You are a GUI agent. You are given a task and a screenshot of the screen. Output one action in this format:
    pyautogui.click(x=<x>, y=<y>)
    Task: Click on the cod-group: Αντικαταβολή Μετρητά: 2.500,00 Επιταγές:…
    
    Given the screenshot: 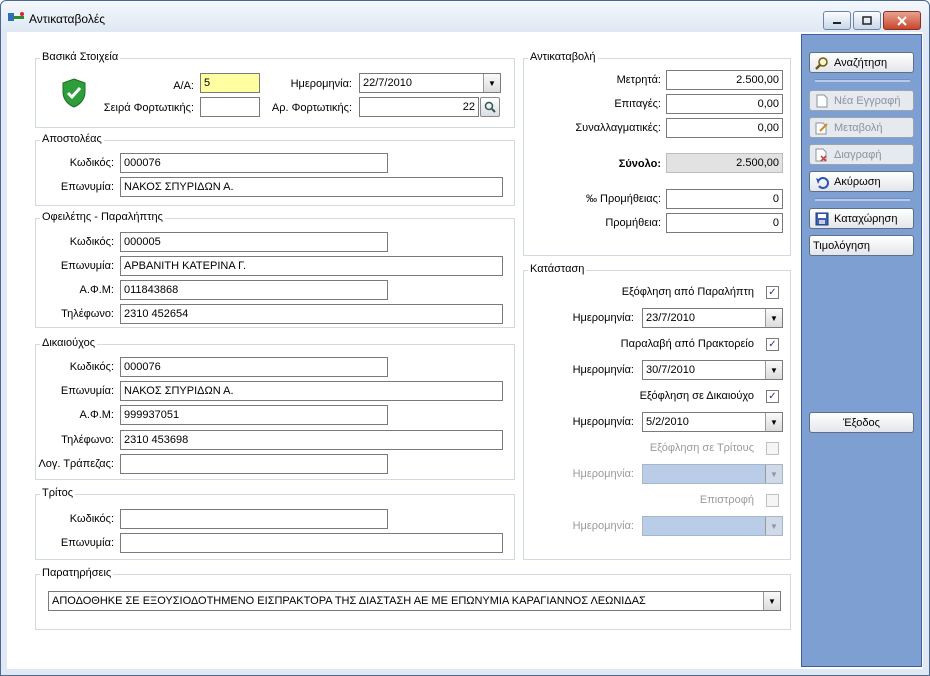 What is the action you would take?
    pyautogui.click(x=657, y=153)
    